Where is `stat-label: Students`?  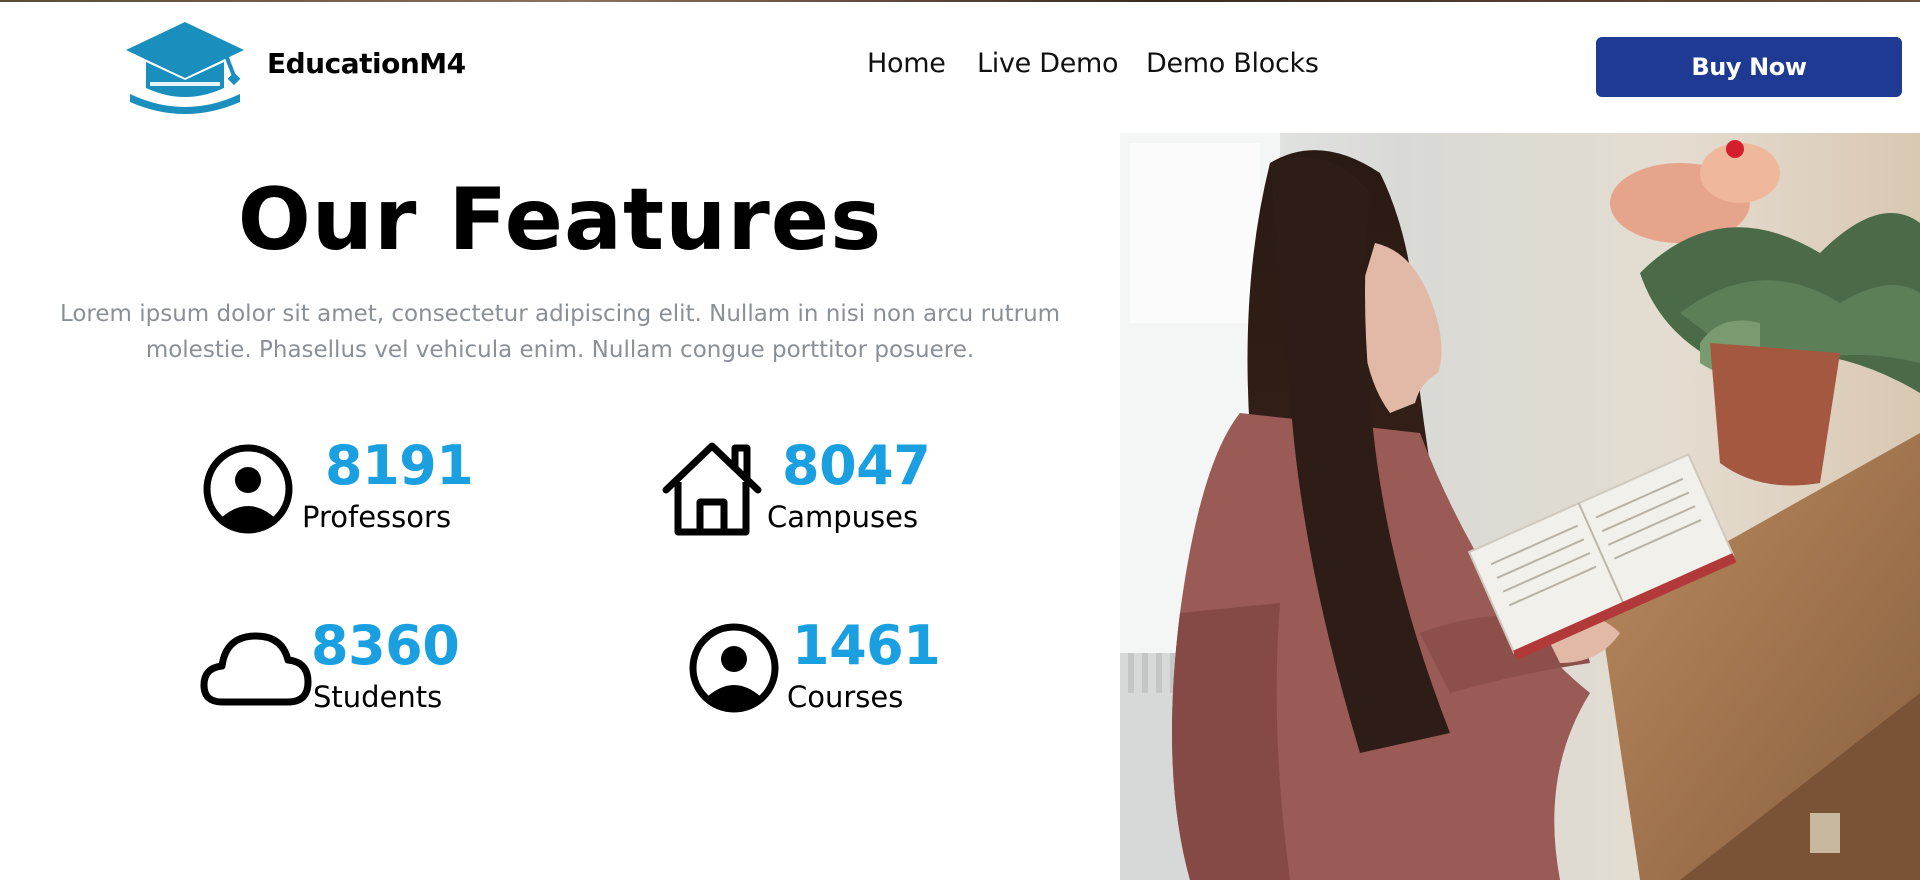 stat-label: Students is located at coordinates (378, 697).